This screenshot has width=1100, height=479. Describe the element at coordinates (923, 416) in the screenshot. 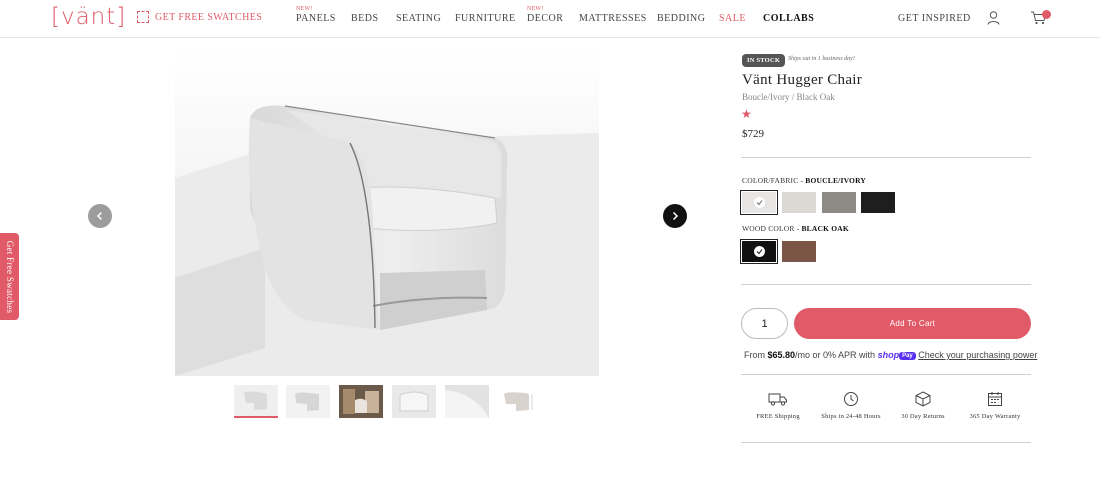

I see `feature-label: 30 Day Returns` at that location.